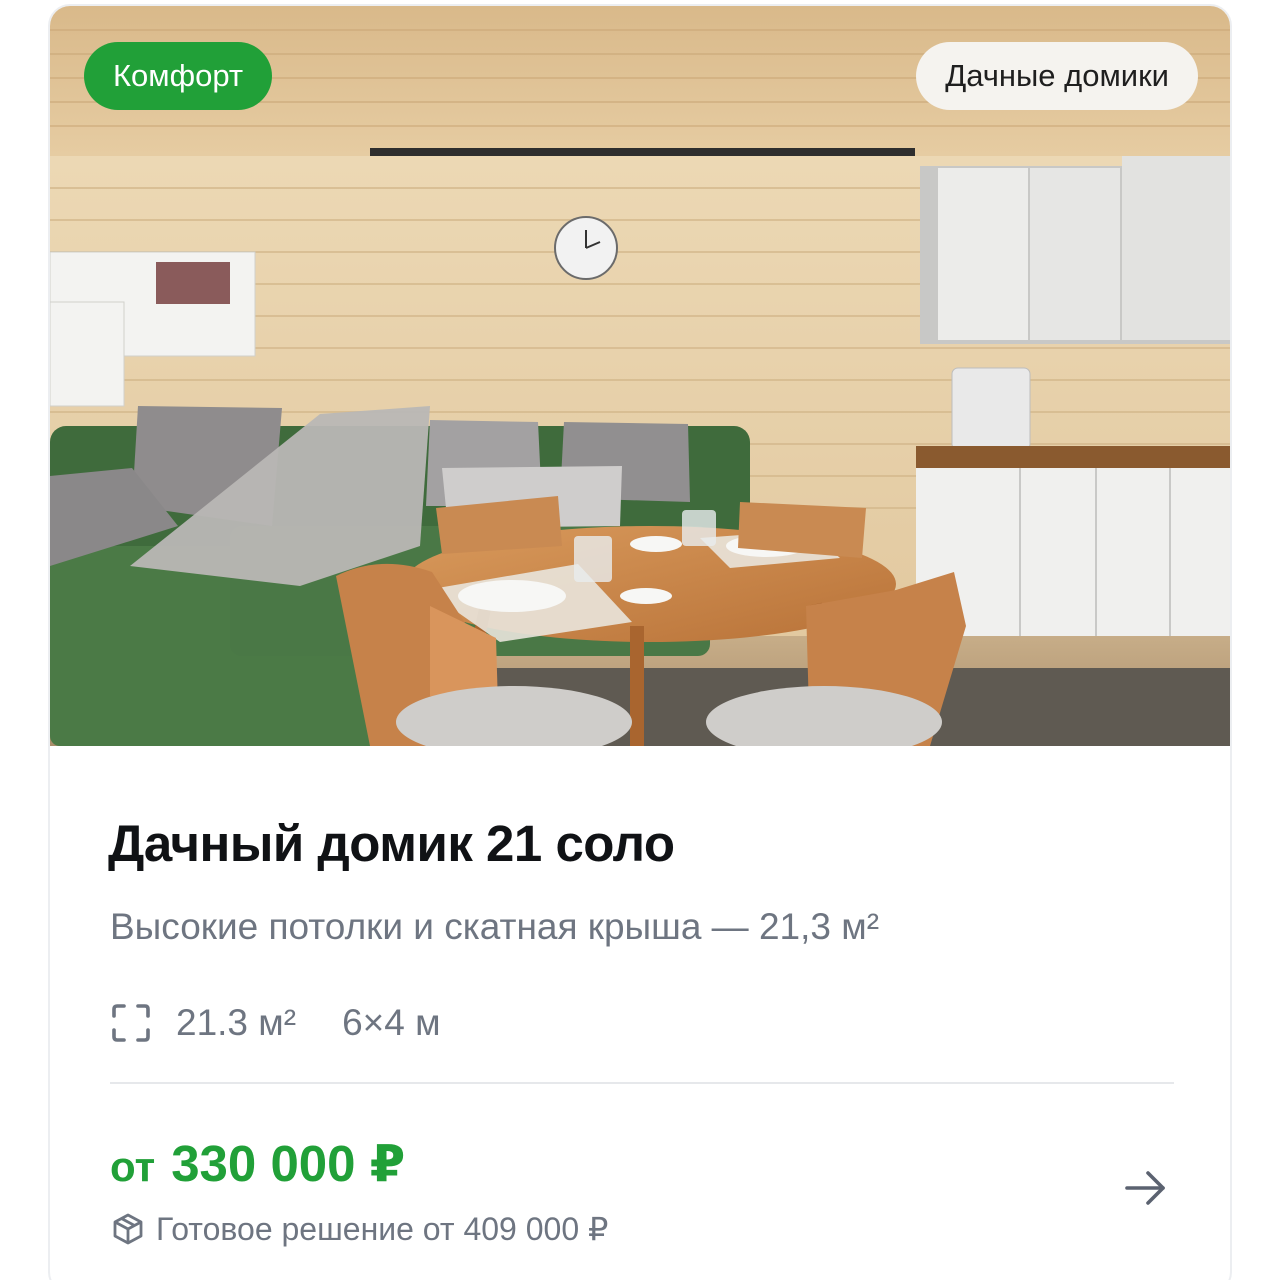 This screenshot has height=1280, width=1280. What do you see at coordinates (131, 1023) in the screenshot?
I see `area-frame-icon` at bounding box center [131, 1023].